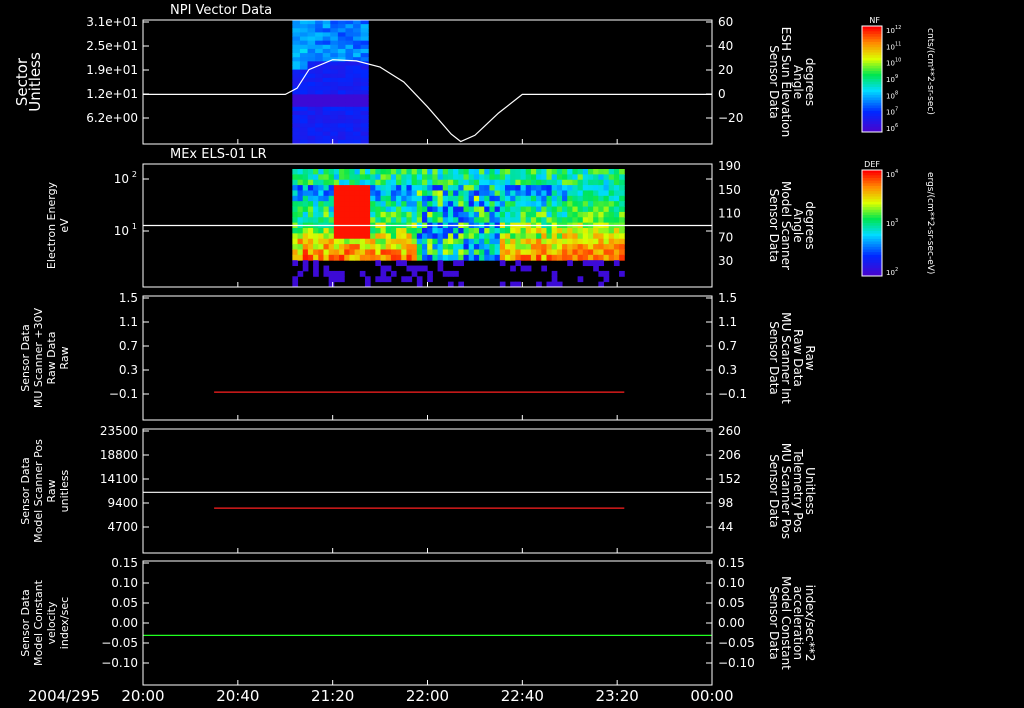 Image resolution: width=1024 pixels, height=708 pixels. Describe the element at coordinates (898, 61) in the screenshot. I see `colorbar-tick-exponent: 10` at that location.